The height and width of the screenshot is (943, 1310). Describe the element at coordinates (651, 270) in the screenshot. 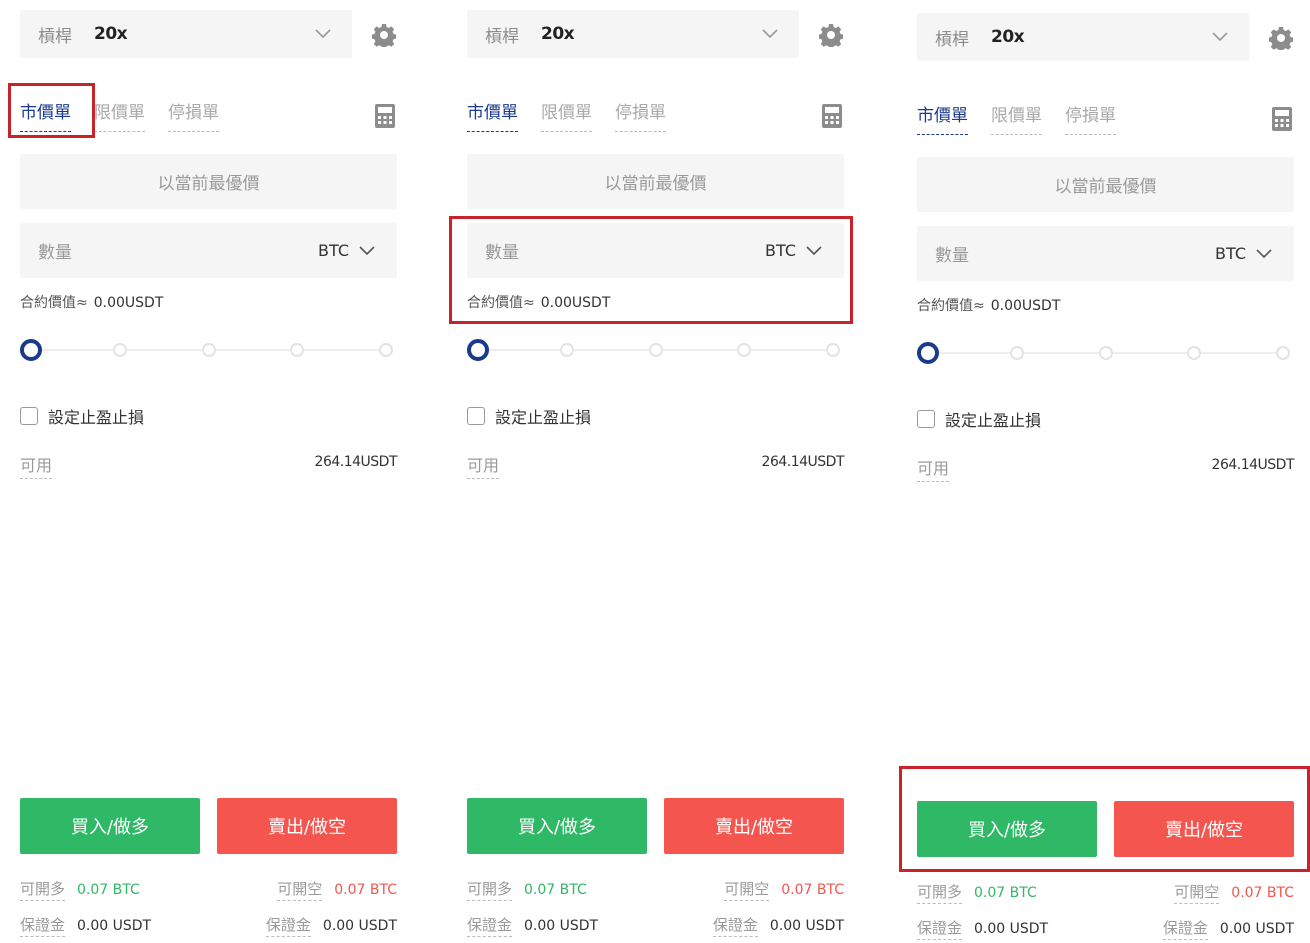

I see `highlight-quantity-section` at that location.